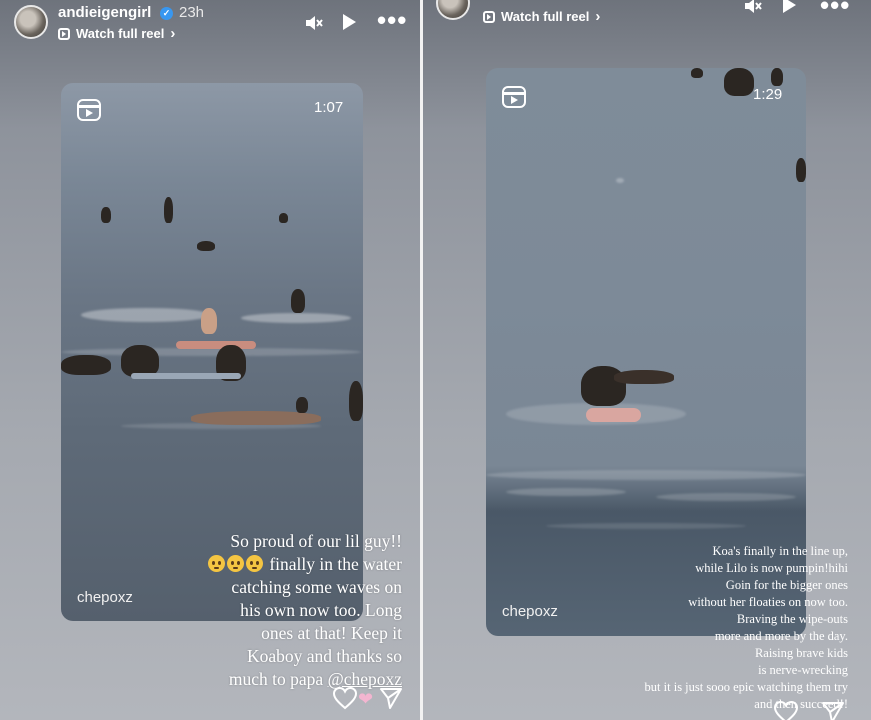  What do you see at coordinates (801, 653) in the screenshot?
I see `caption-line: Raising brave kids` at bounding box center [801, 653].